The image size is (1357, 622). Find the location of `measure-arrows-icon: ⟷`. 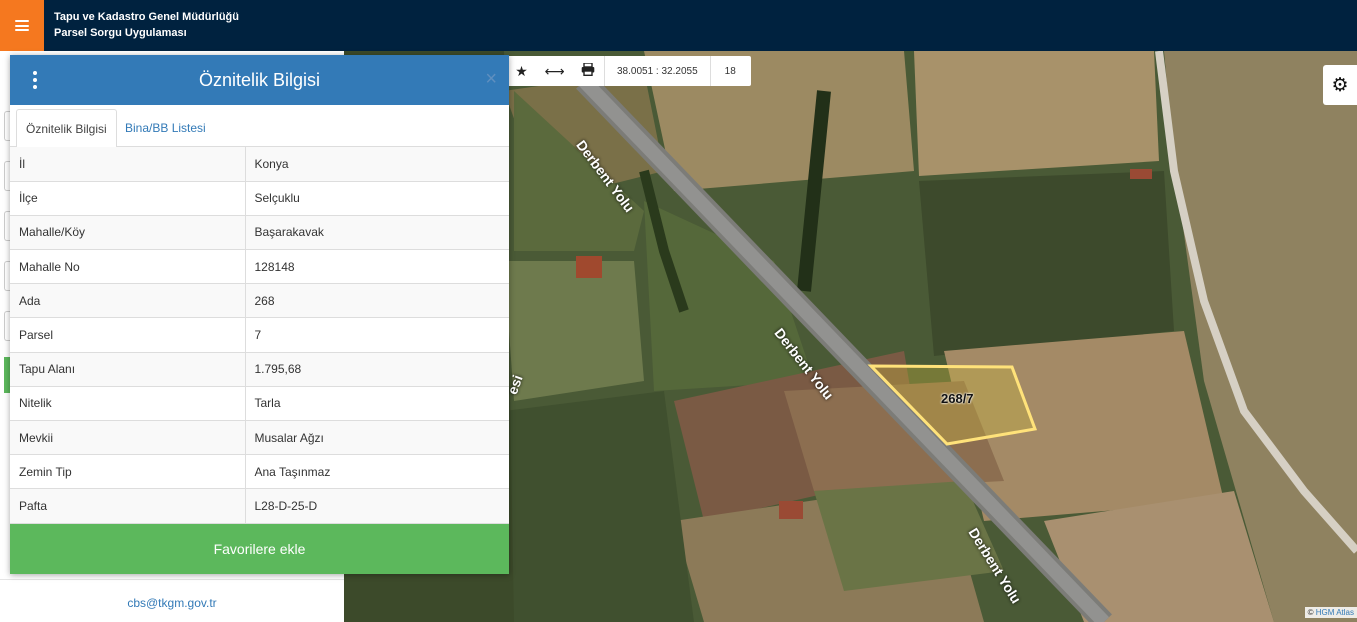

measure-arrows-icon: ⟷ is located at coordinates (554, 70).